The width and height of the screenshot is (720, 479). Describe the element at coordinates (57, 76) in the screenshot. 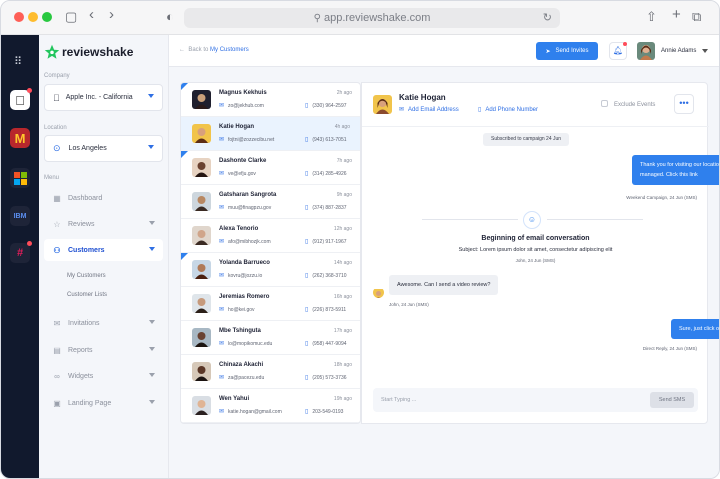

I see `company-label: Company` at that location.